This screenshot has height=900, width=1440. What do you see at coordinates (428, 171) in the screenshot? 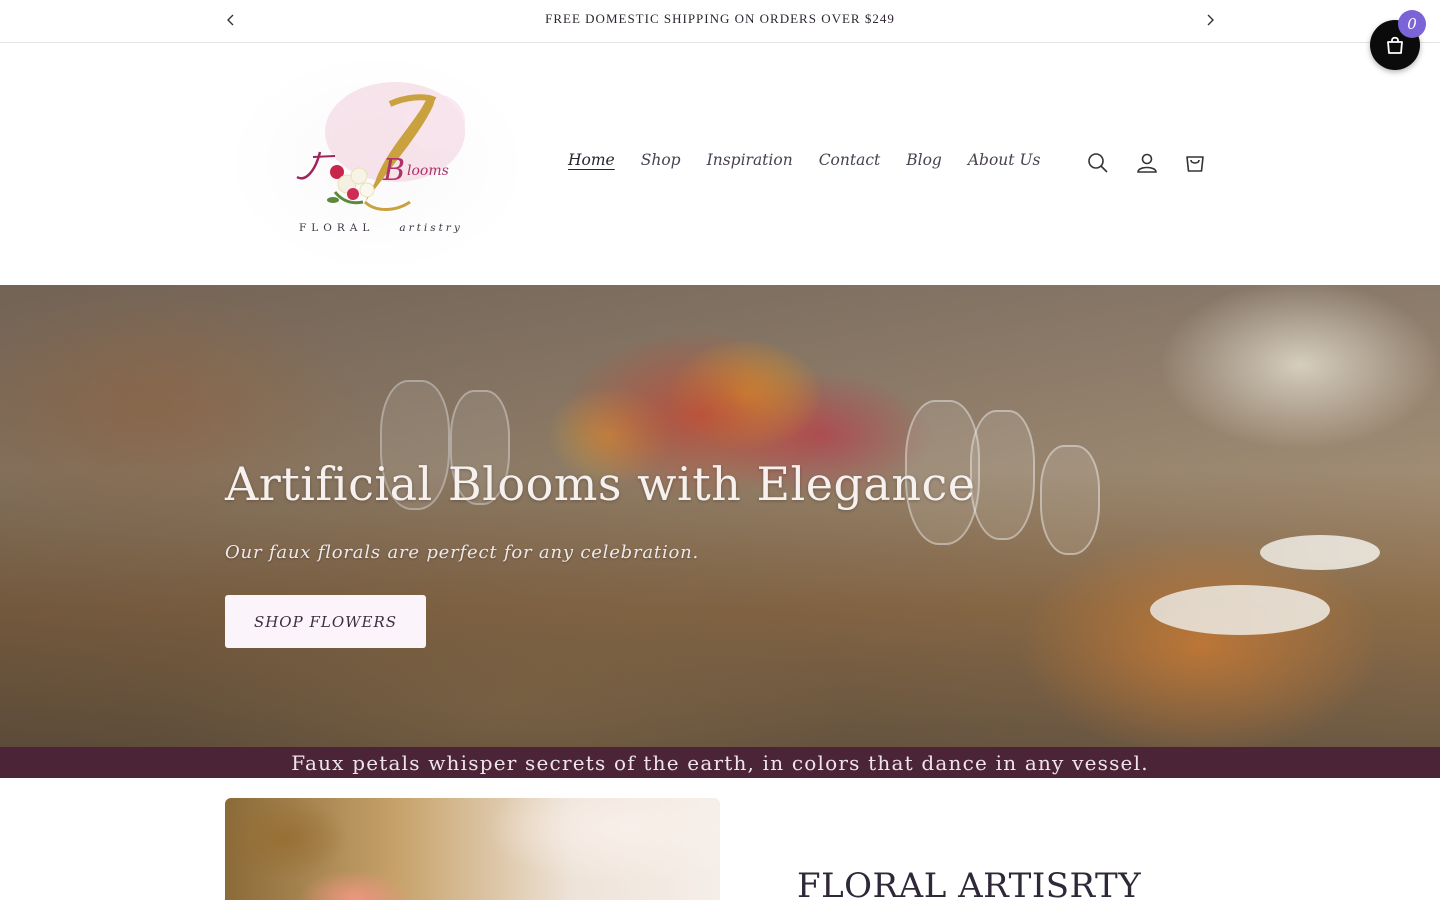
I see `svg-text: looms` at bounding box center [428, 171].